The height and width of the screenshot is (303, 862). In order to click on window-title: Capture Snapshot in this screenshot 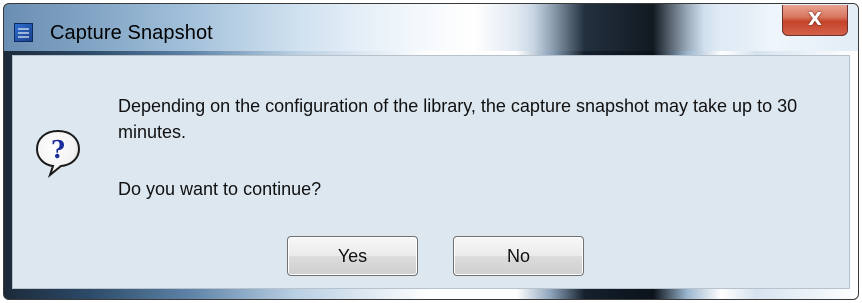, I will do `click(131, 33)`.